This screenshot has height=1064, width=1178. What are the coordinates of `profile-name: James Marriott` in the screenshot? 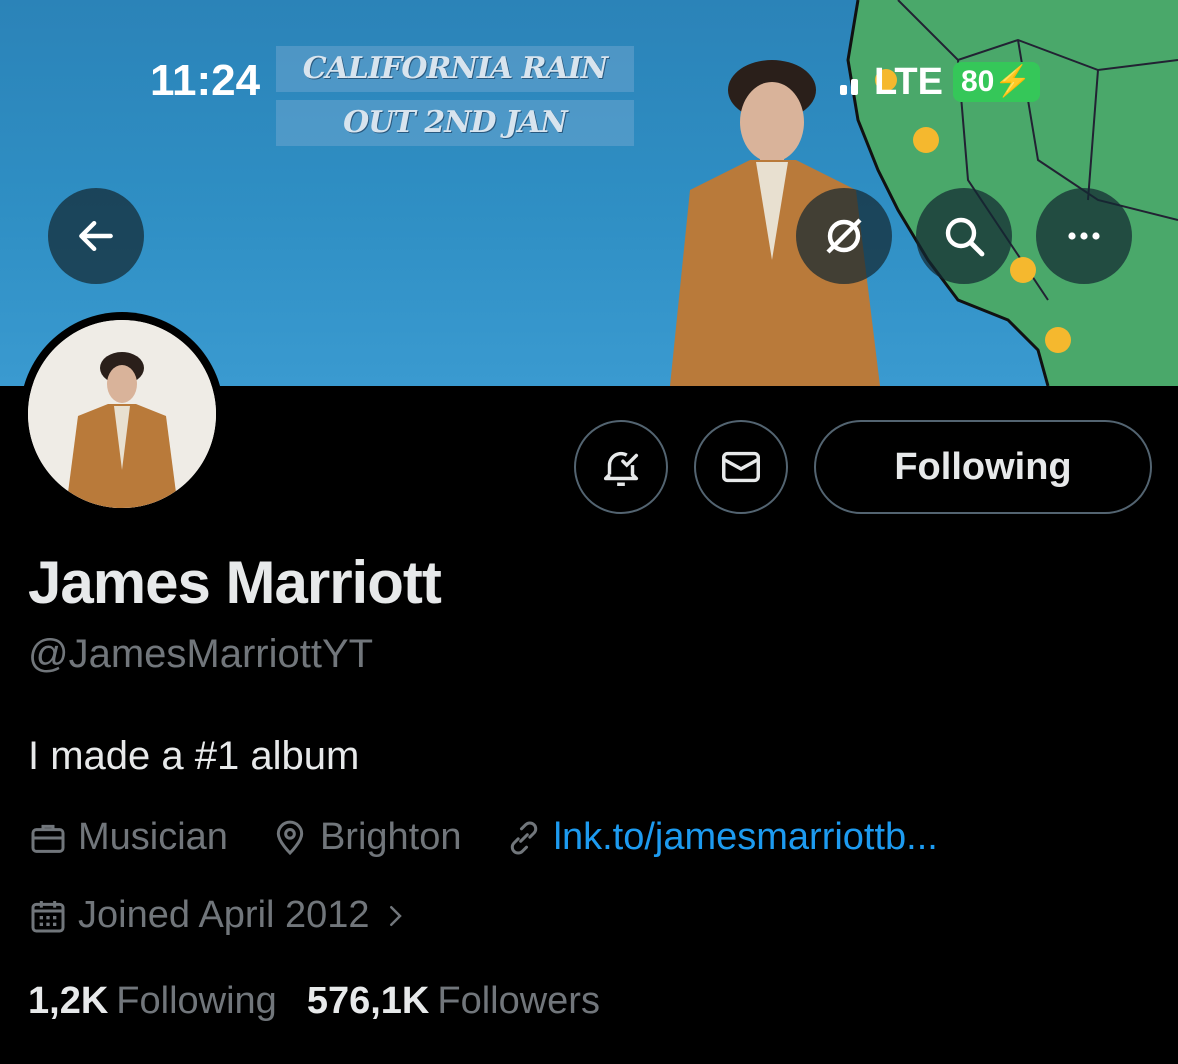 It's located at (235, 582).